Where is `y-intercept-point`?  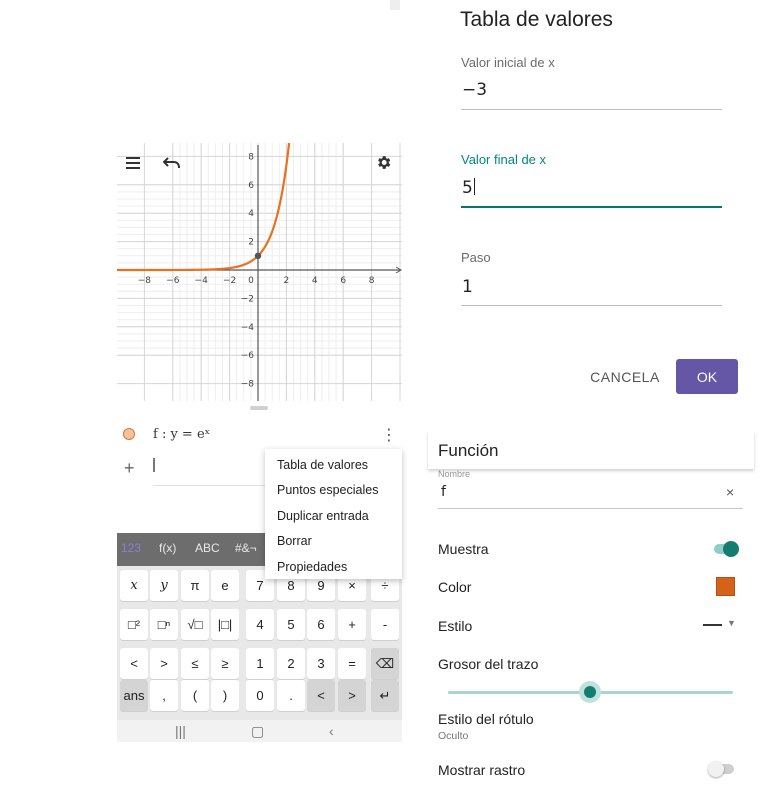
y-intercept-point is located at coordinates (258, 255).